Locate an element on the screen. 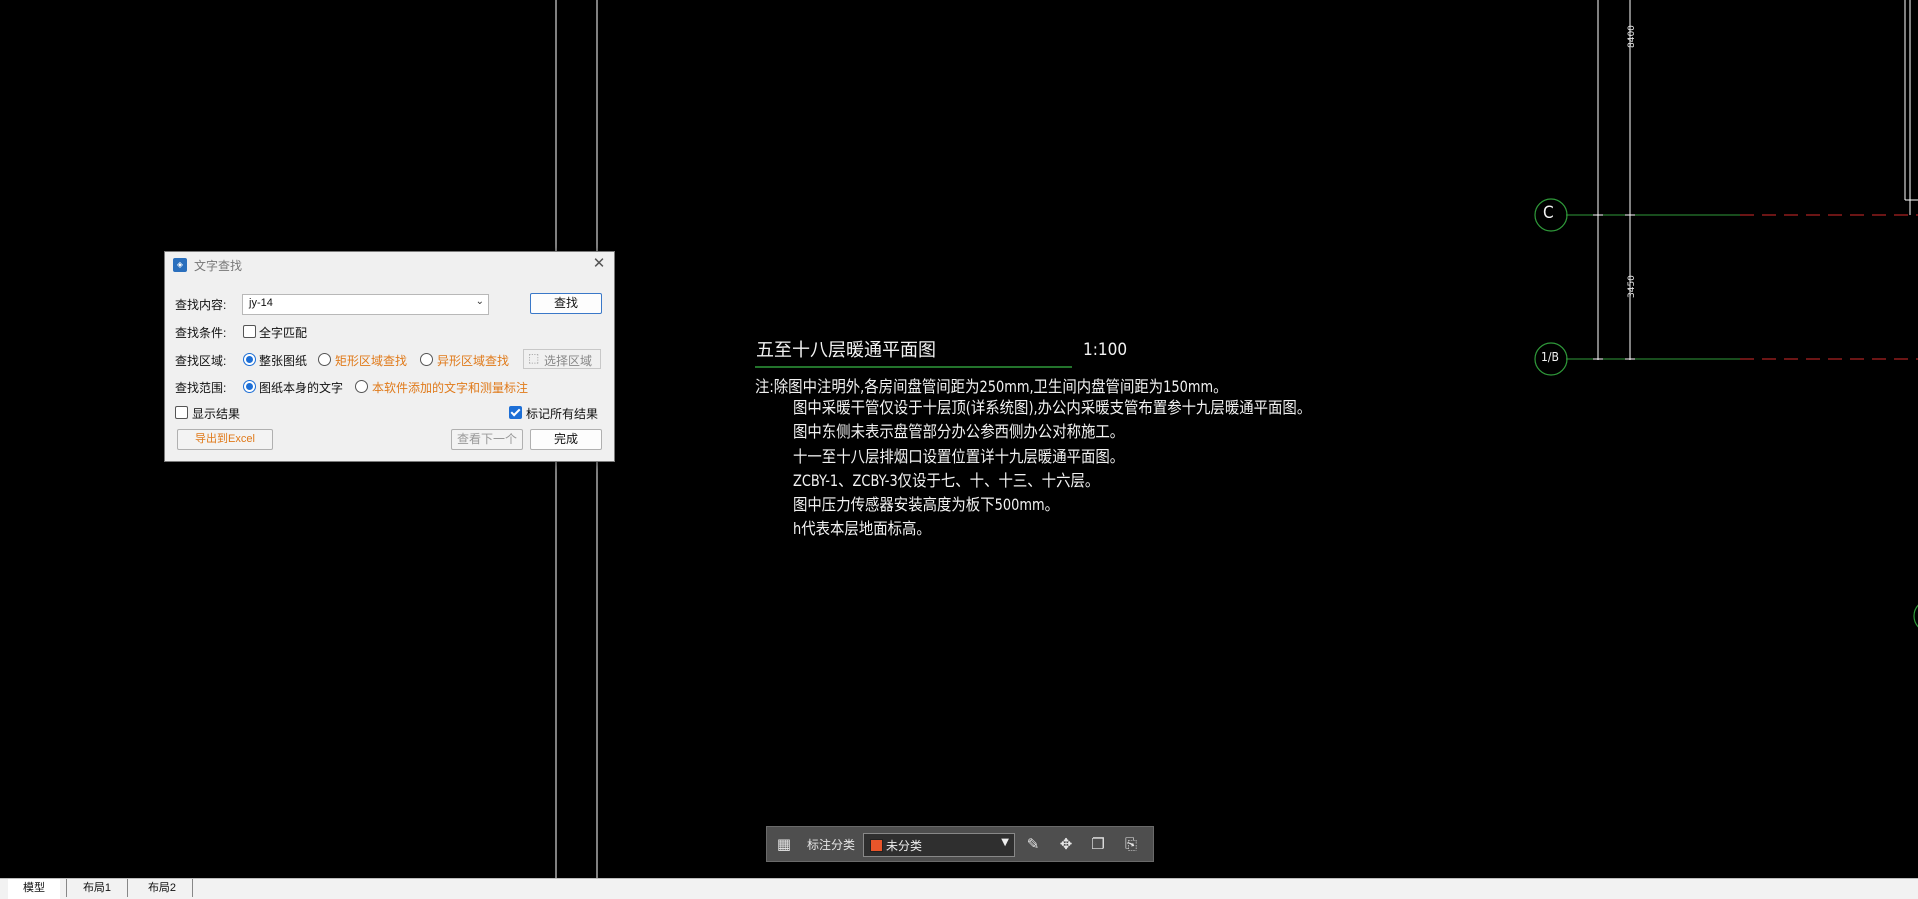  scope-drawing-text-label: 图纸本身的文字 is located at coordinates (301, 387).